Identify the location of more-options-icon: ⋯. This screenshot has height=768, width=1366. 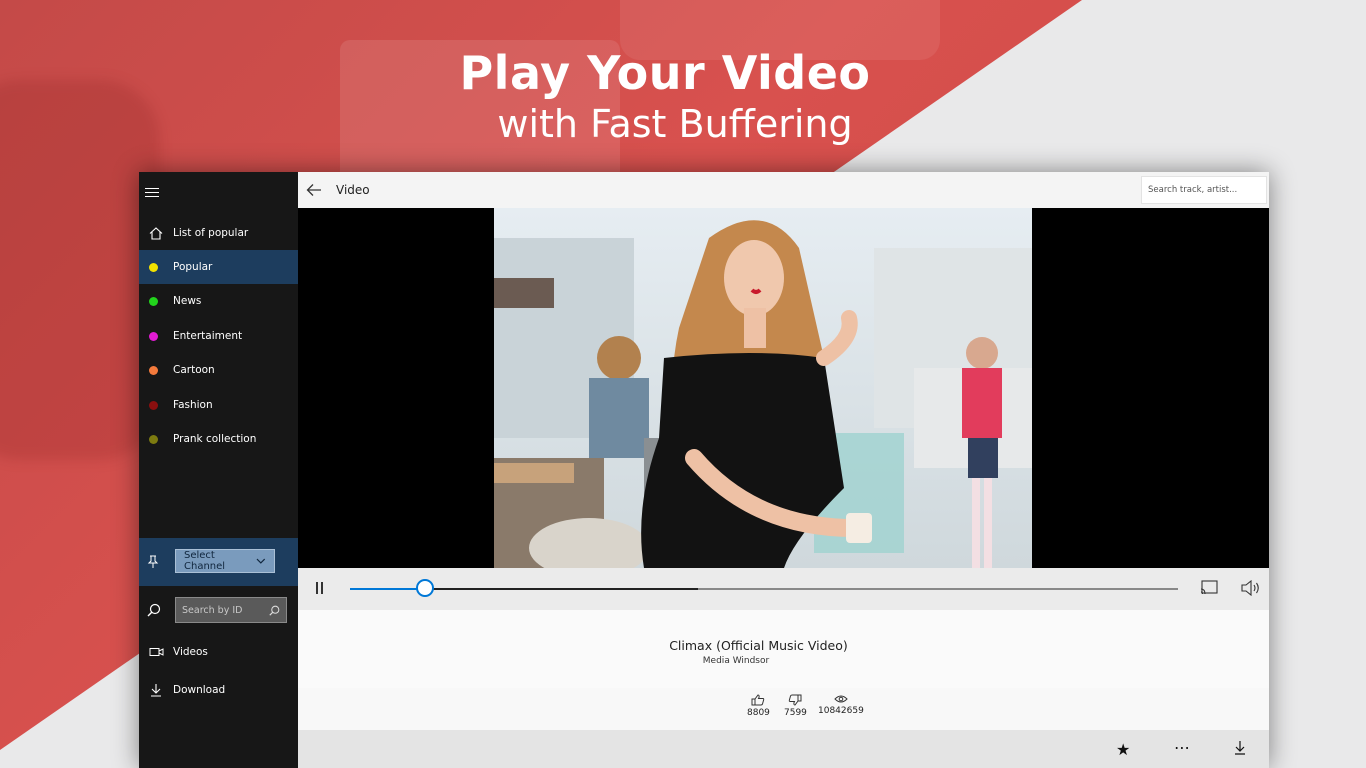
(1182, 747).